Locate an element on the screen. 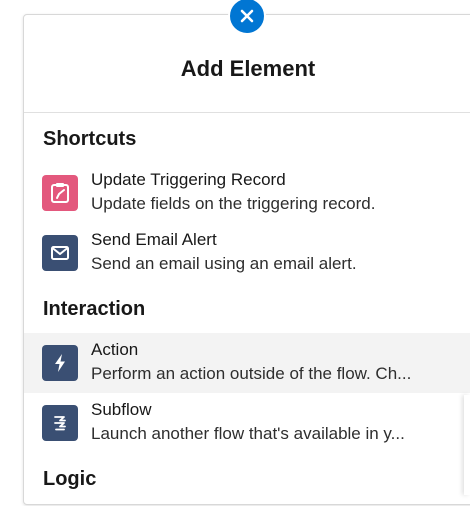 Image resolution: width=470 pixels, height=506 pixels. item-label: Send Email Alert is located at coordinates (154, 239).